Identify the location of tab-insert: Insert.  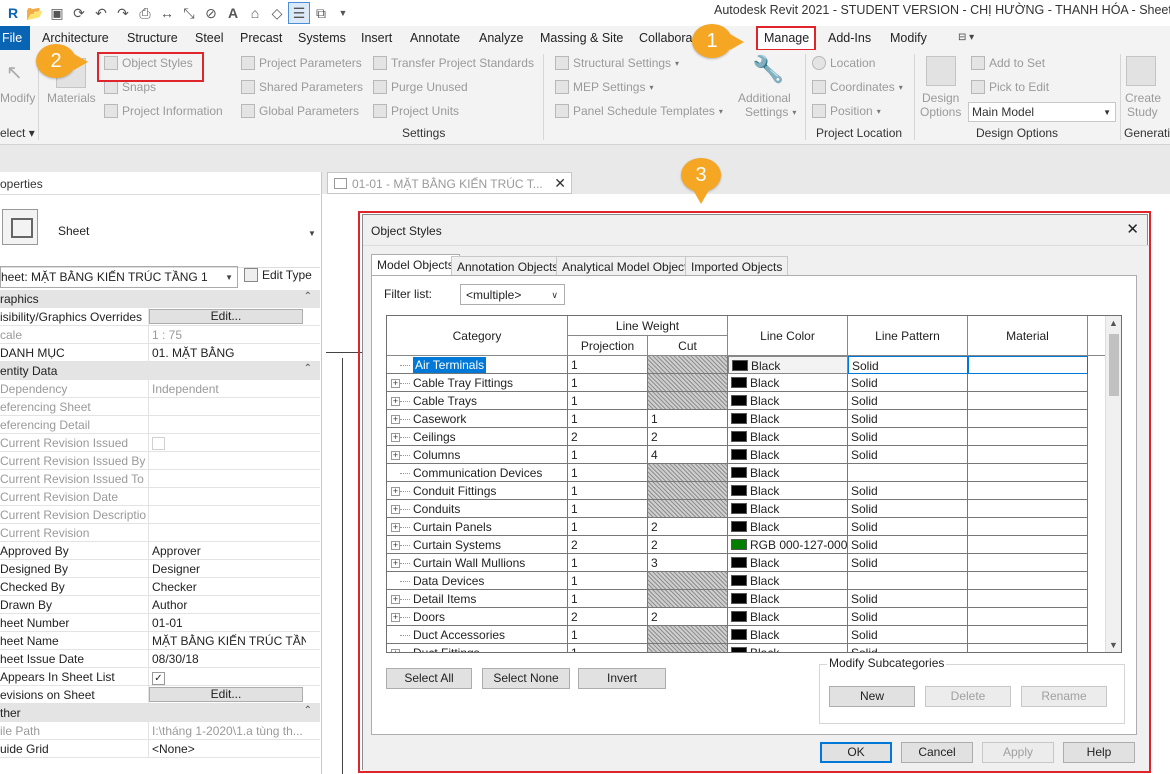
(376, 38).